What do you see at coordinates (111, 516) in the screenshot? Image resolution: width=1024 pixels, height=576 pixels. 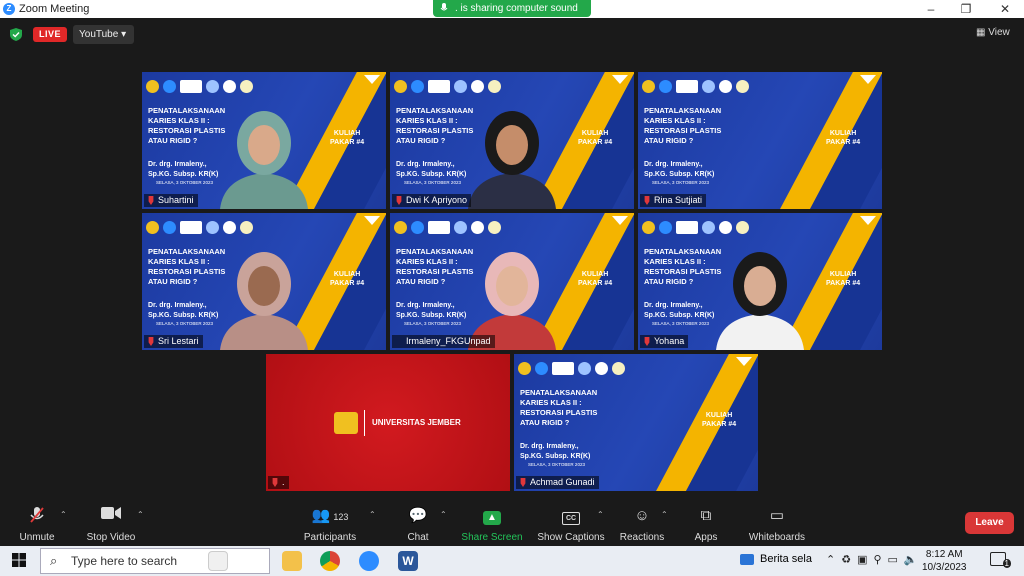 I see `video-camera-icon` at bounding box center [111, 516].